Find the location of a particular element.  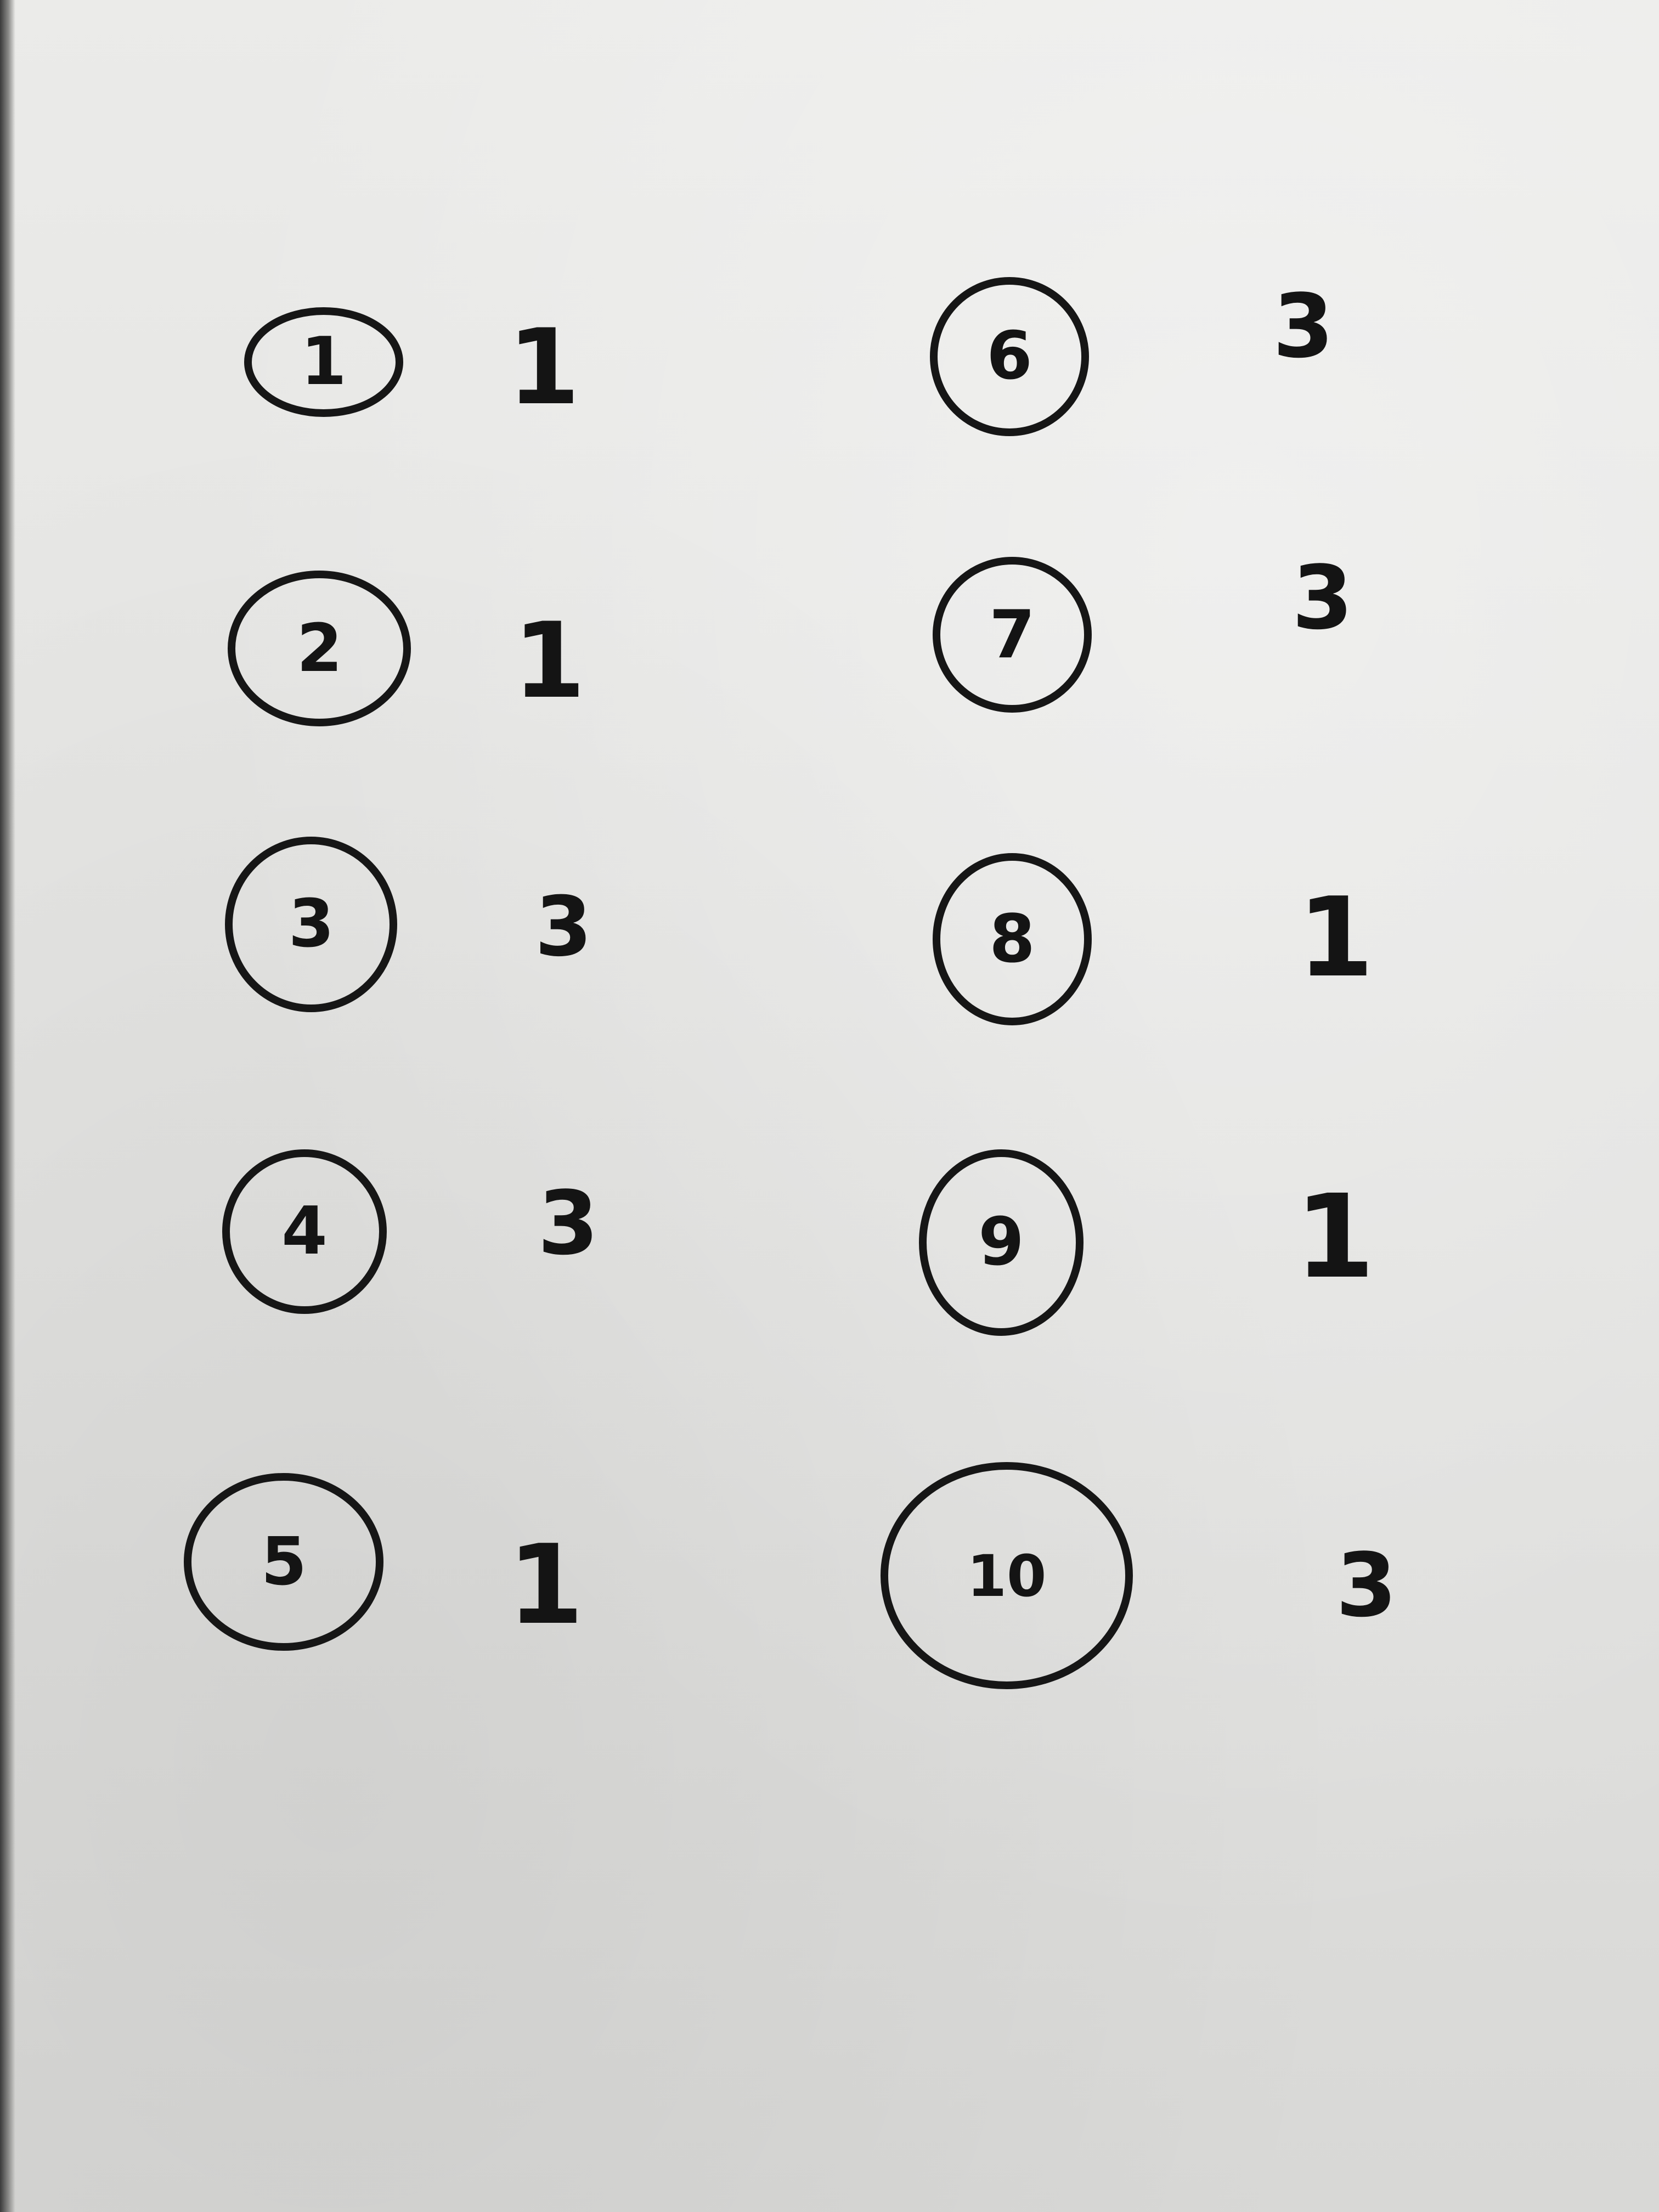

question-number: 1 is located at coordinates (324, 362).